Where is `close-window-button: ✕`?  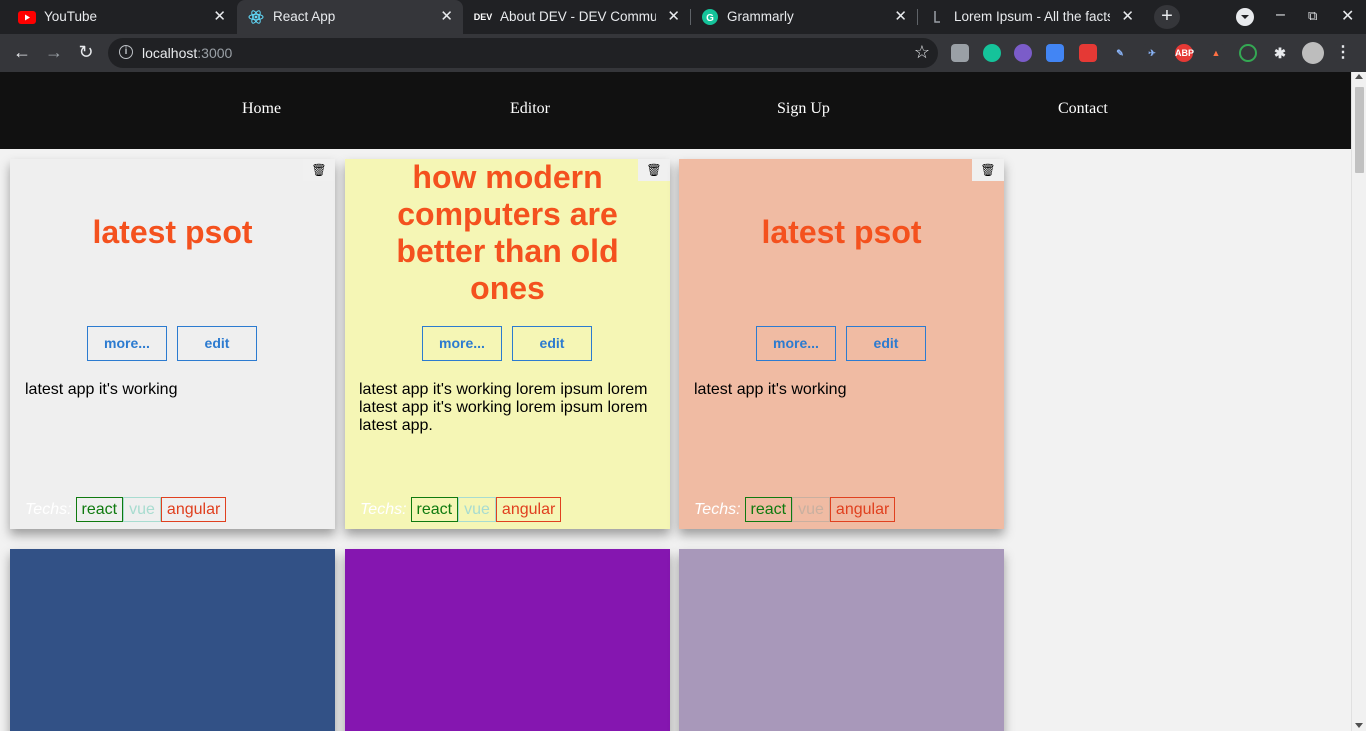 close-window-button: ✕ is located at coordinates (1347, 16).